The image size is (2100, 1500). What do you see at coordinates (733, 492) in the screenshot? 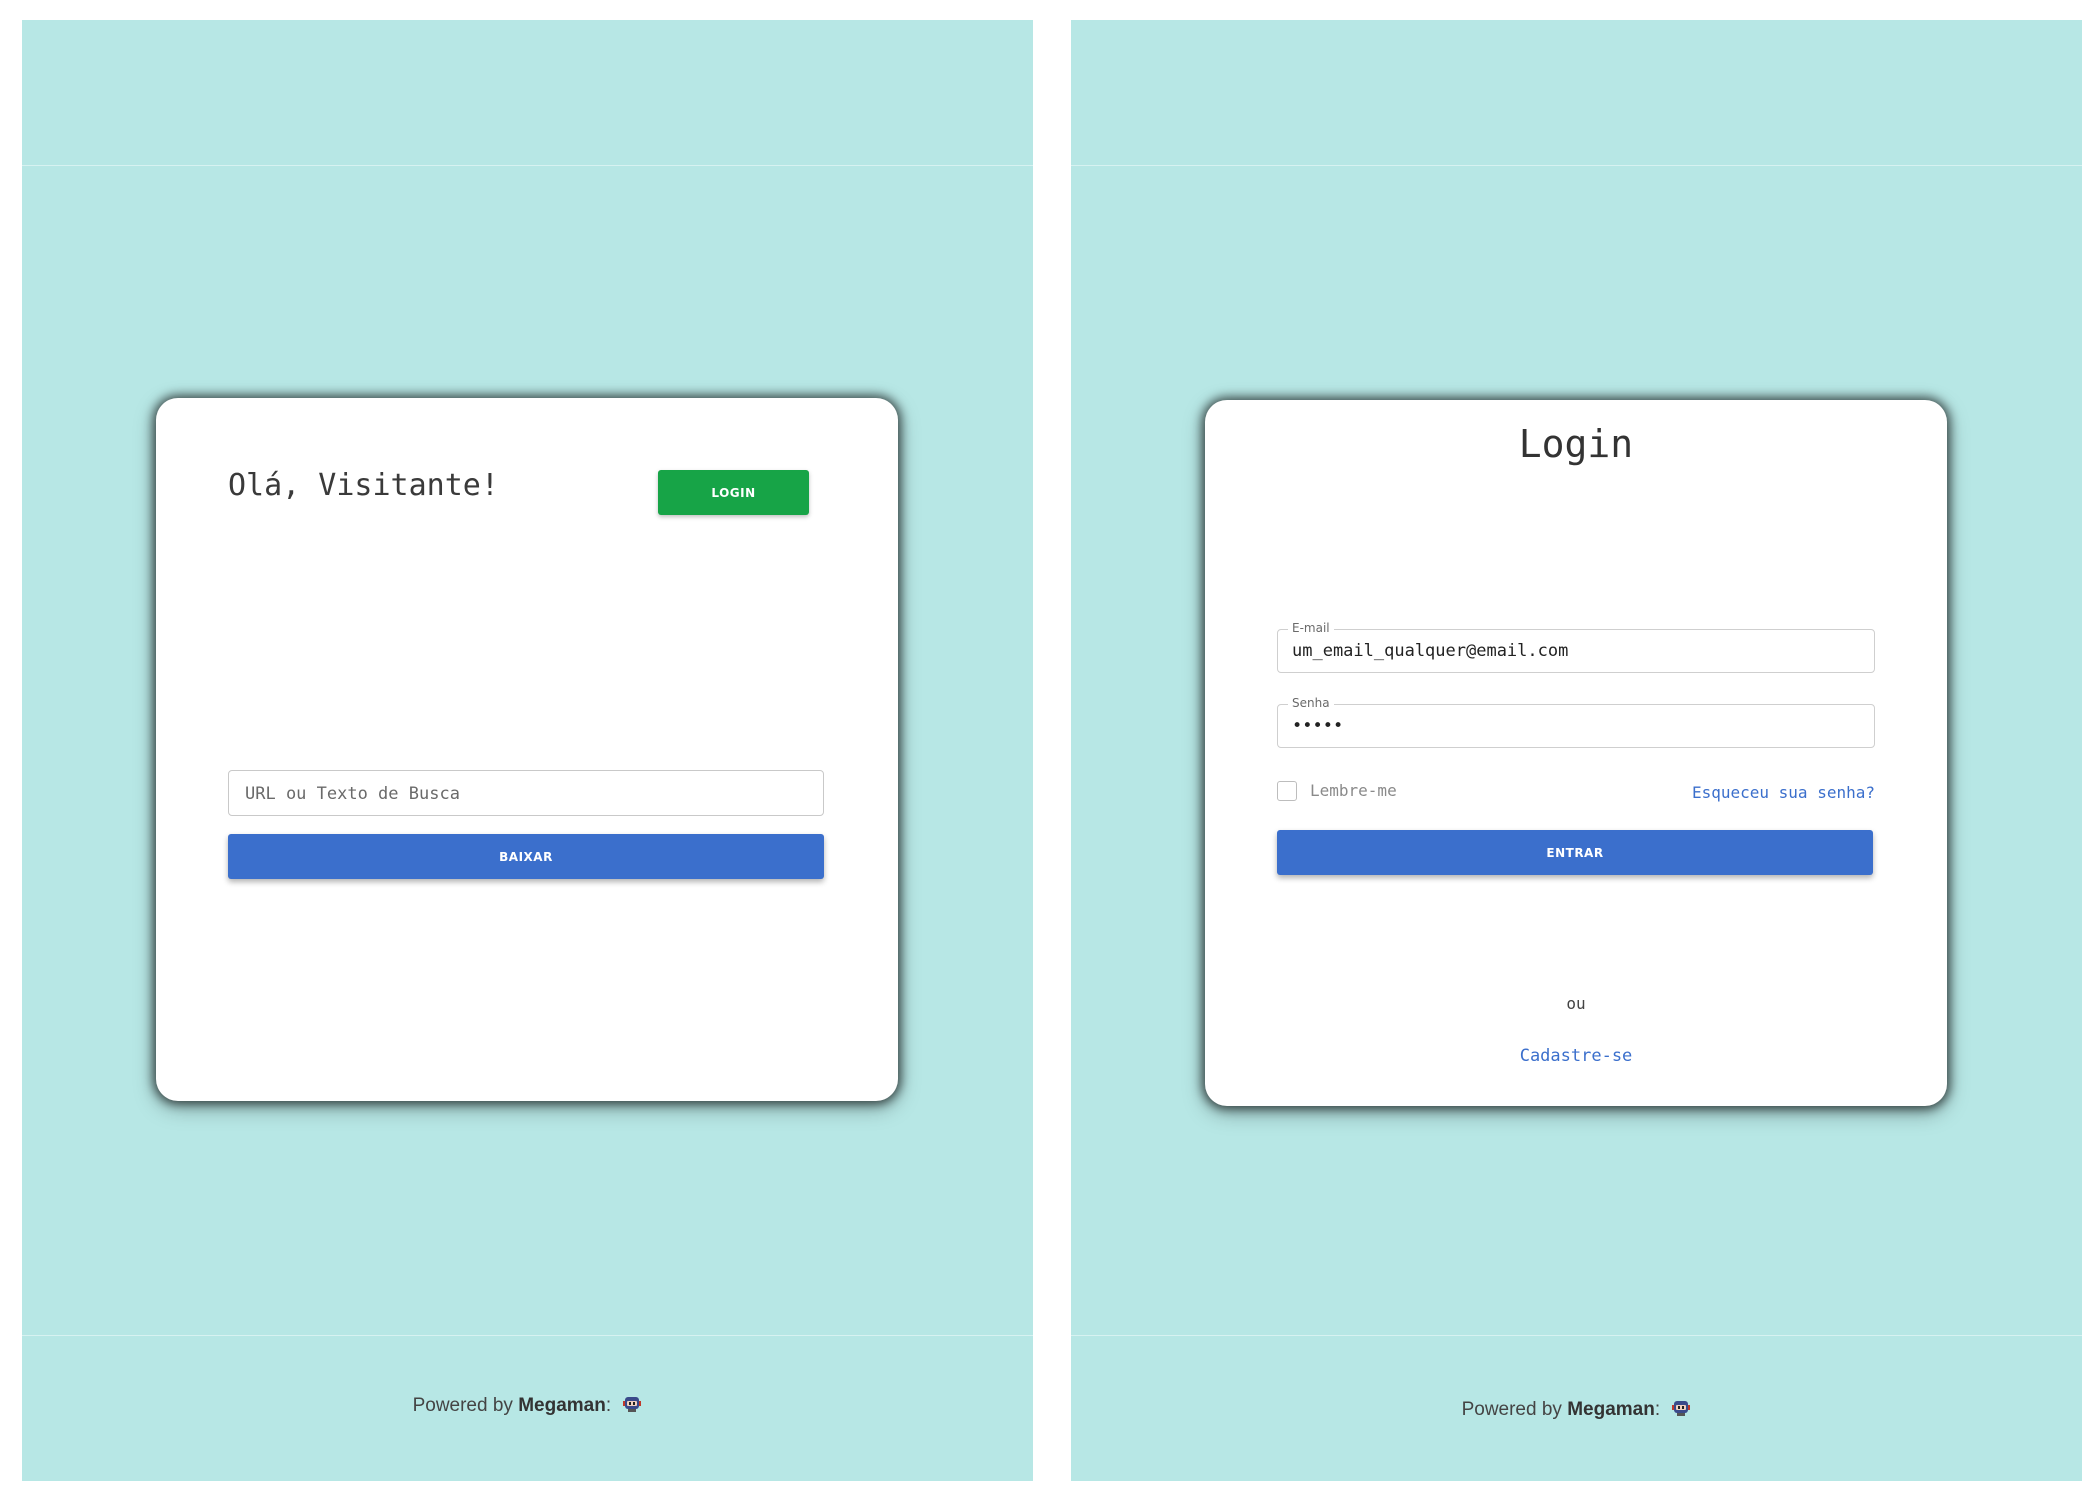
I see `login-button: LOGIN` at bounding box center [733, 492].